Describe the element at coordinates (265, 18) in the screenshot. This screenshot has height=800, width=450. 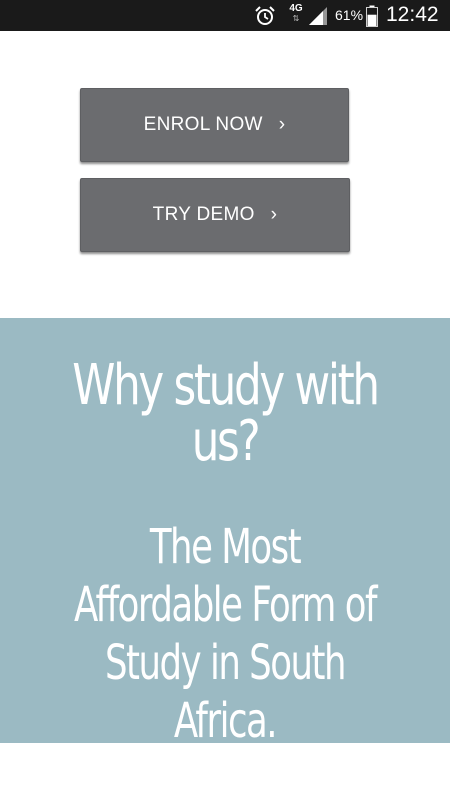
I see `alarm-icon` at that location.